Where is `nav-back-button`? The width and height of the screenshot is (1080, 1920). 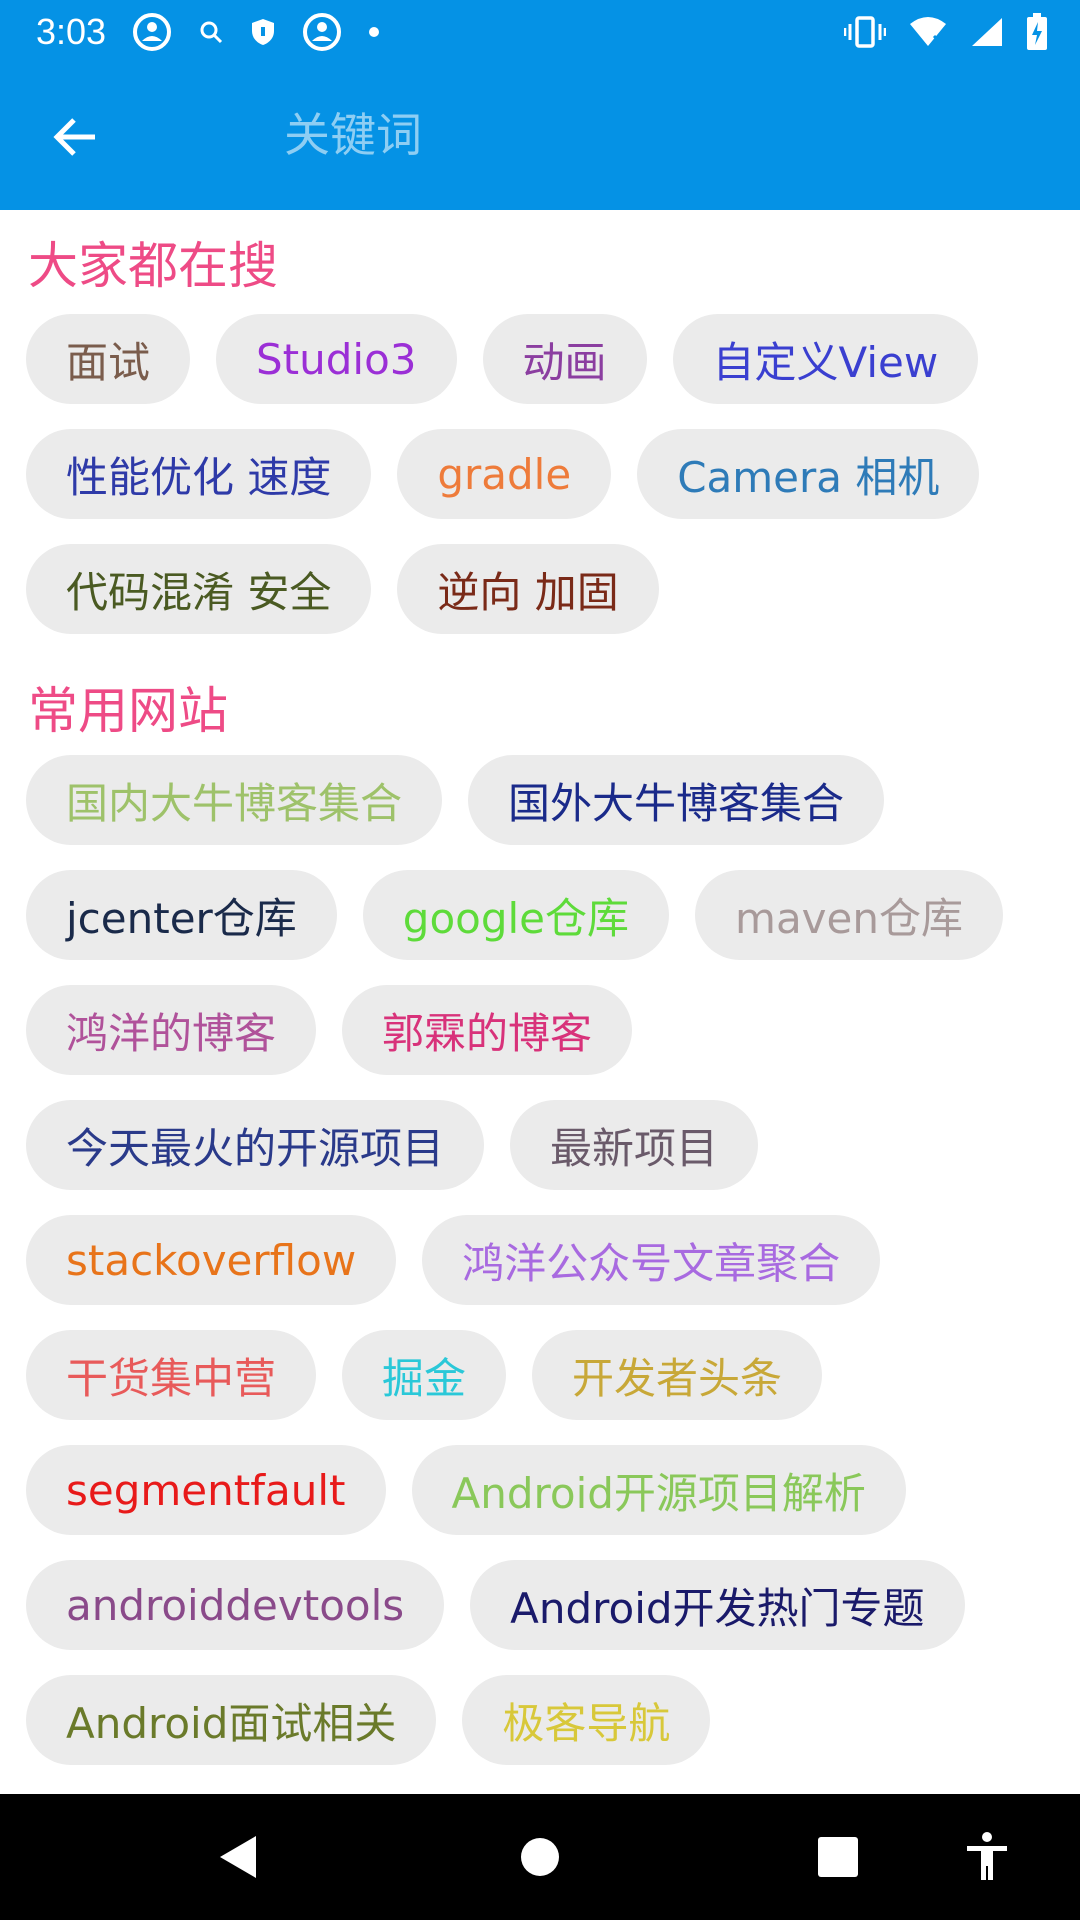 nav-back-button is located at coordinates (238, 1857).